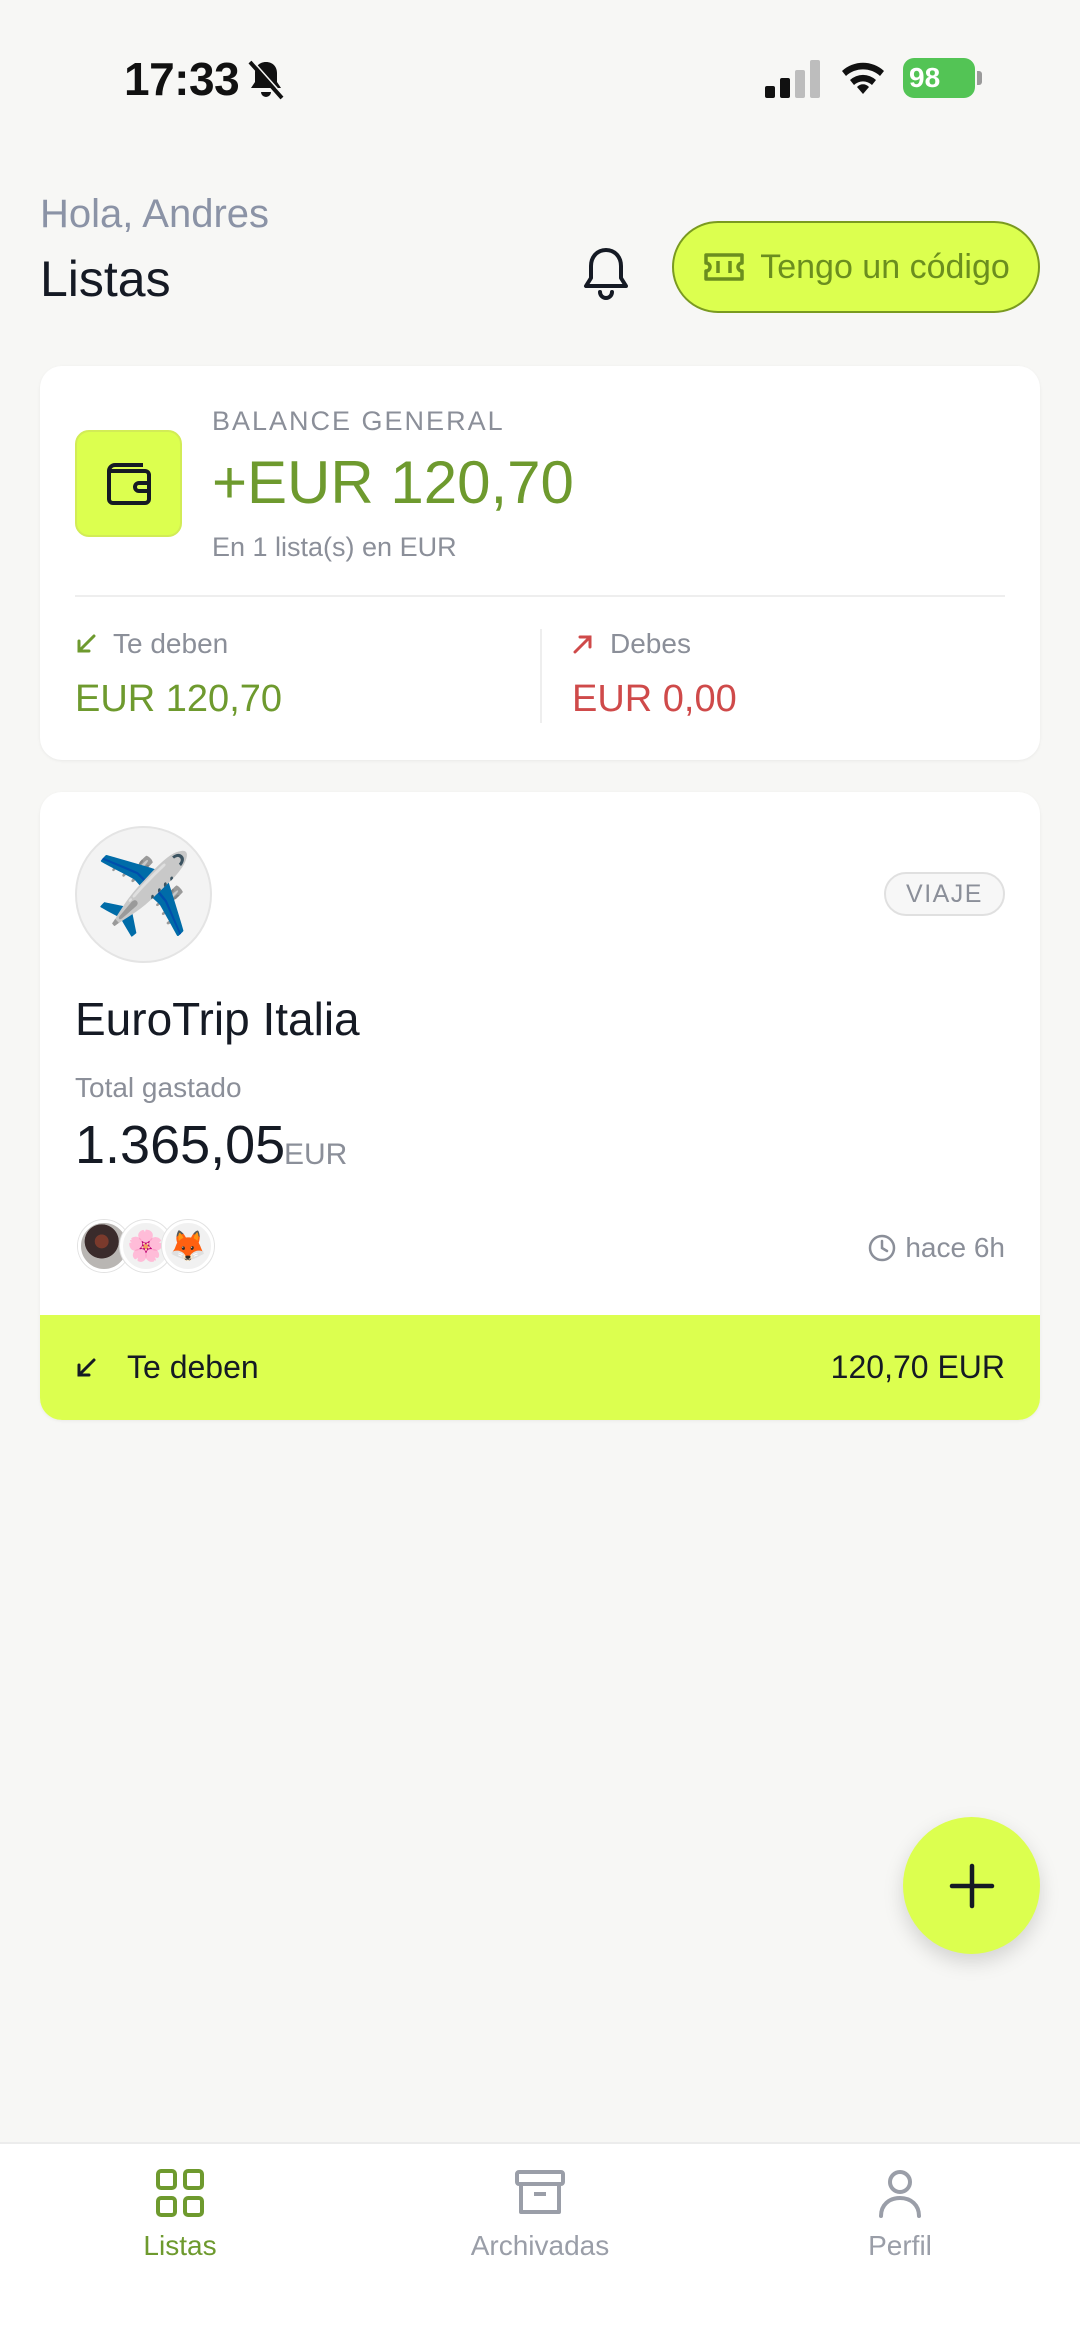  What do you see at coordinates (105, 279) in the screenshot?
I see `page-title: Listas` at bounding box center [105, 279].